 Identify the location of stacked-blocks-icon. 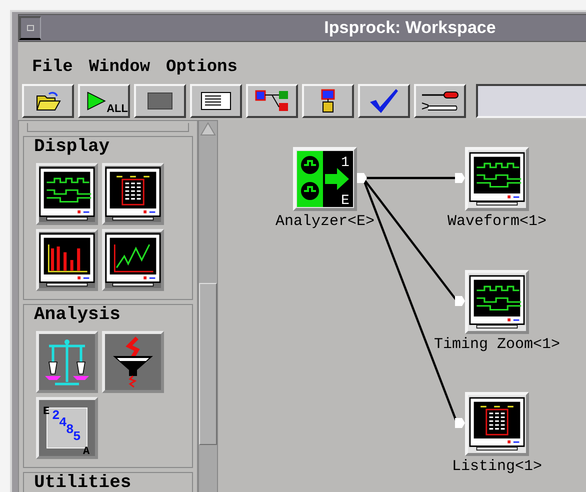
(328, 101).